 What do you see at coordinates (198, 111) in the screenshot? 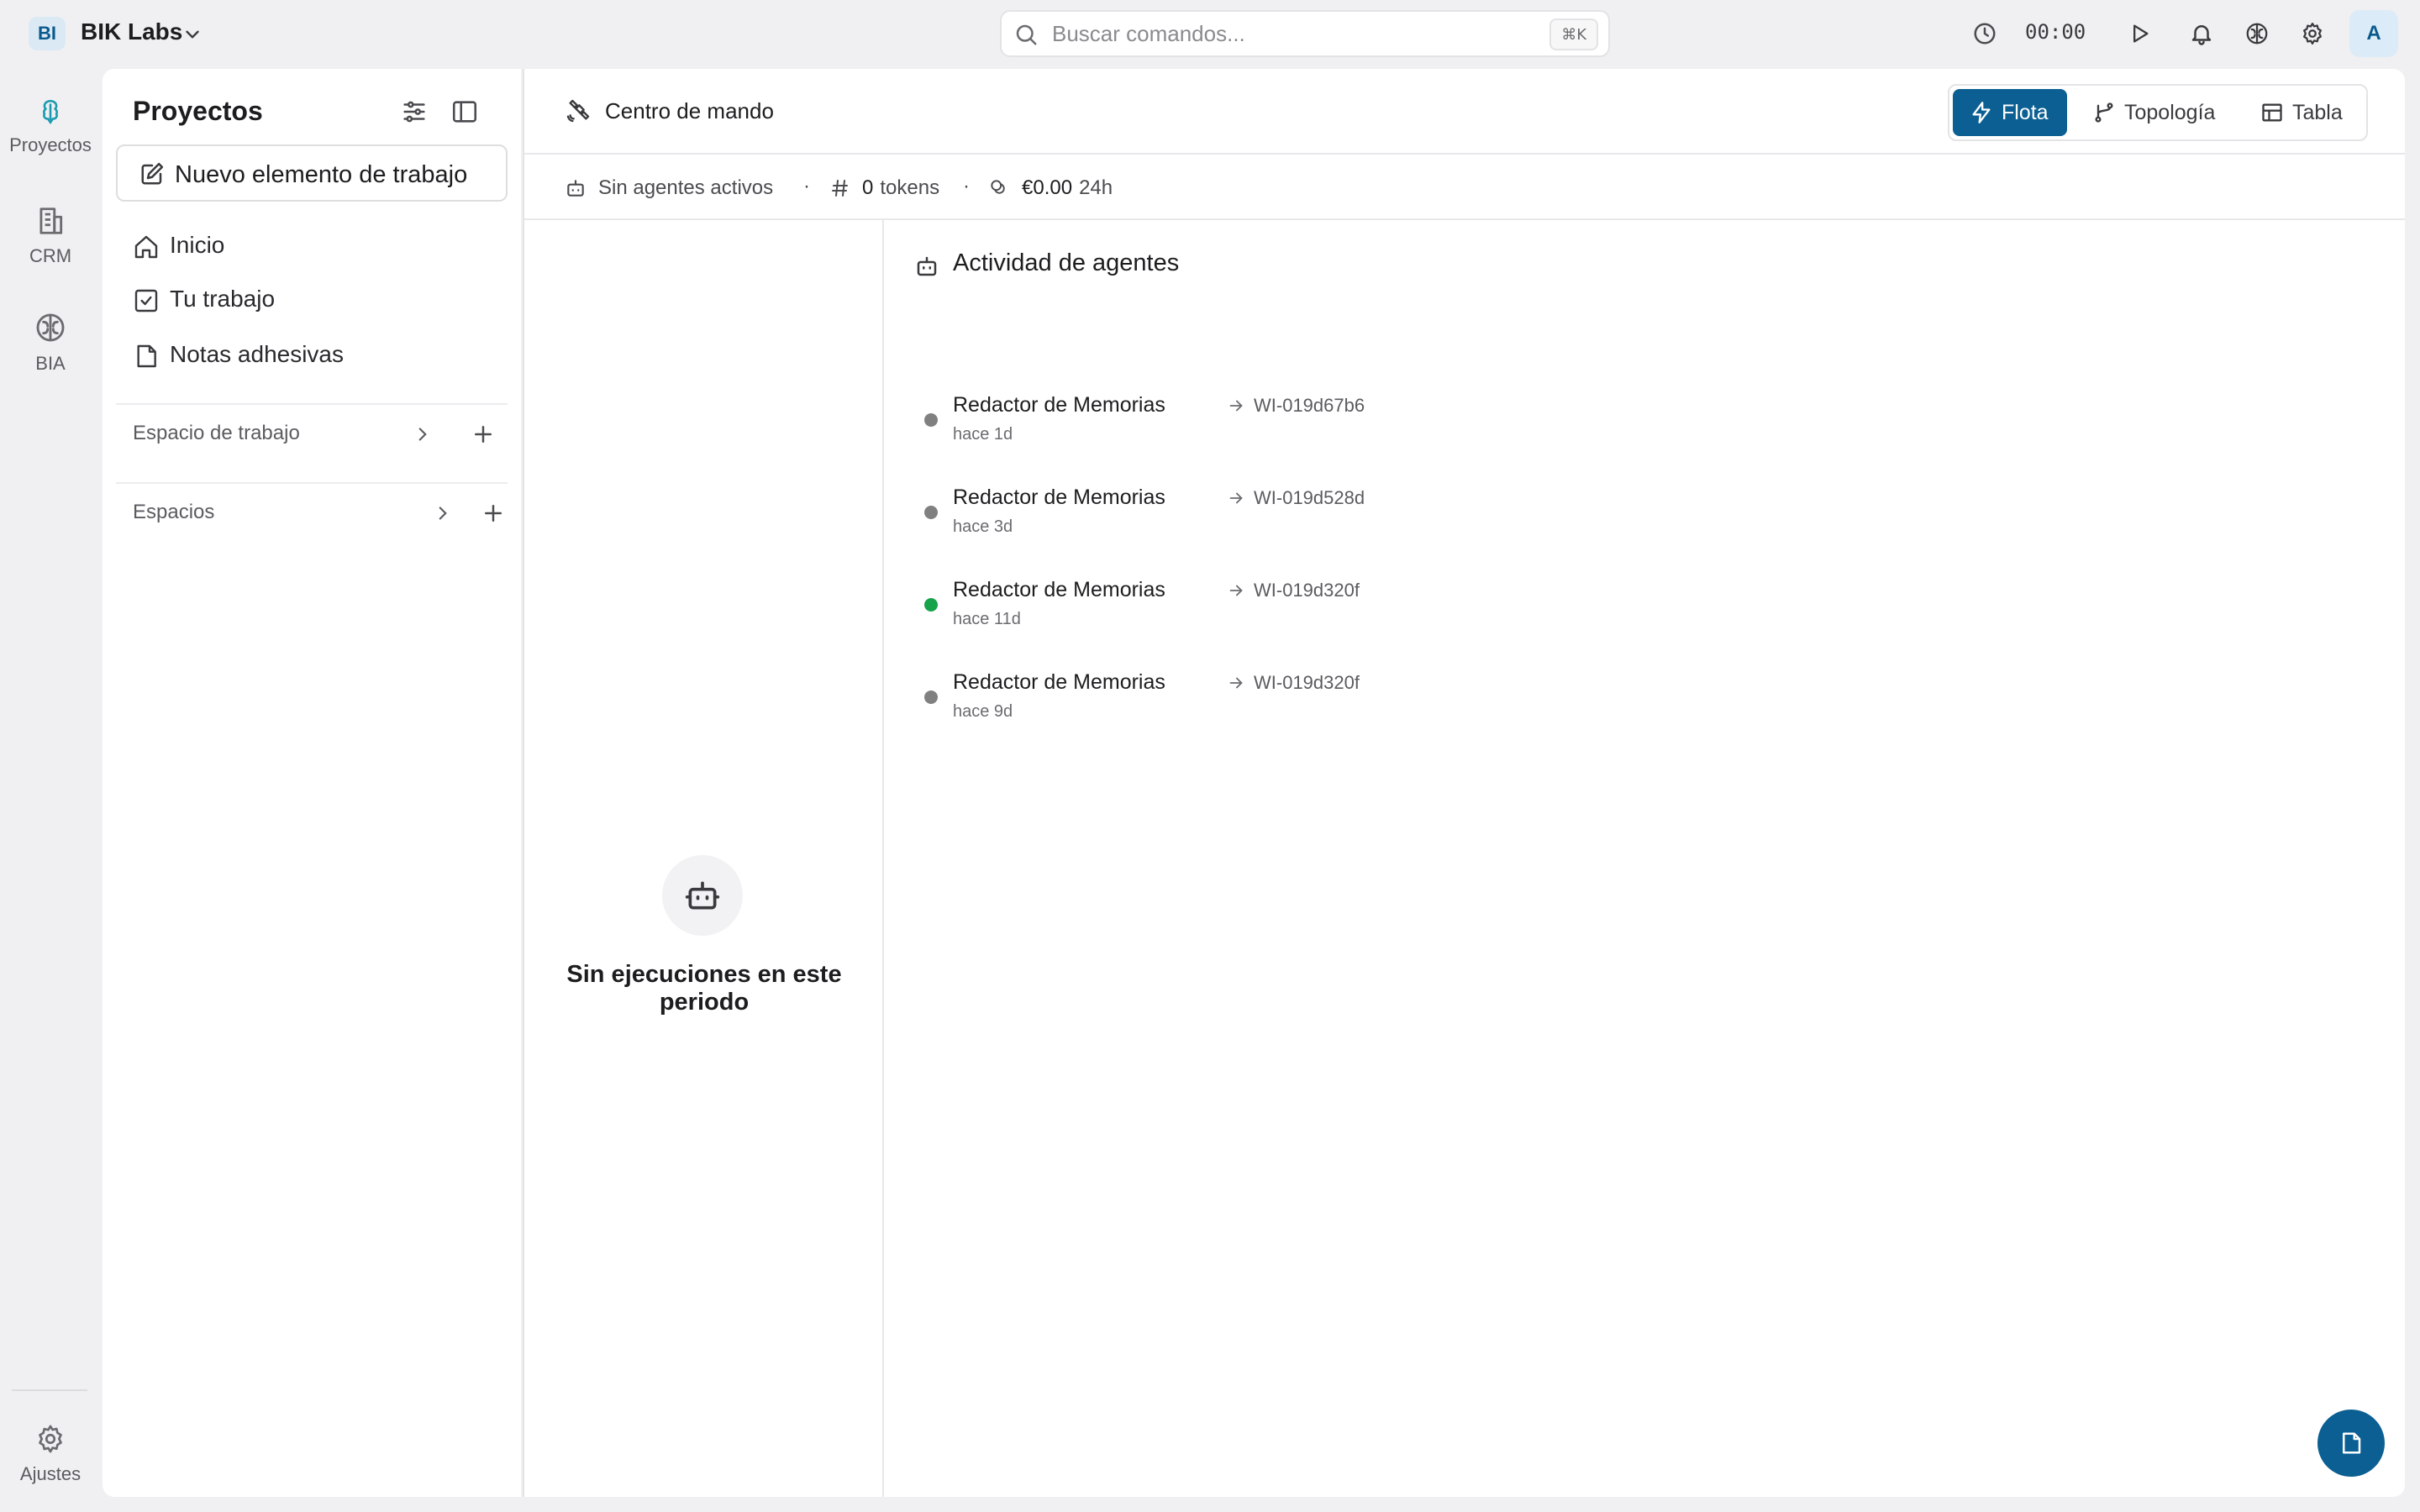
I see `sidebar-title: Proyectos` at bounding box center [198, 111].